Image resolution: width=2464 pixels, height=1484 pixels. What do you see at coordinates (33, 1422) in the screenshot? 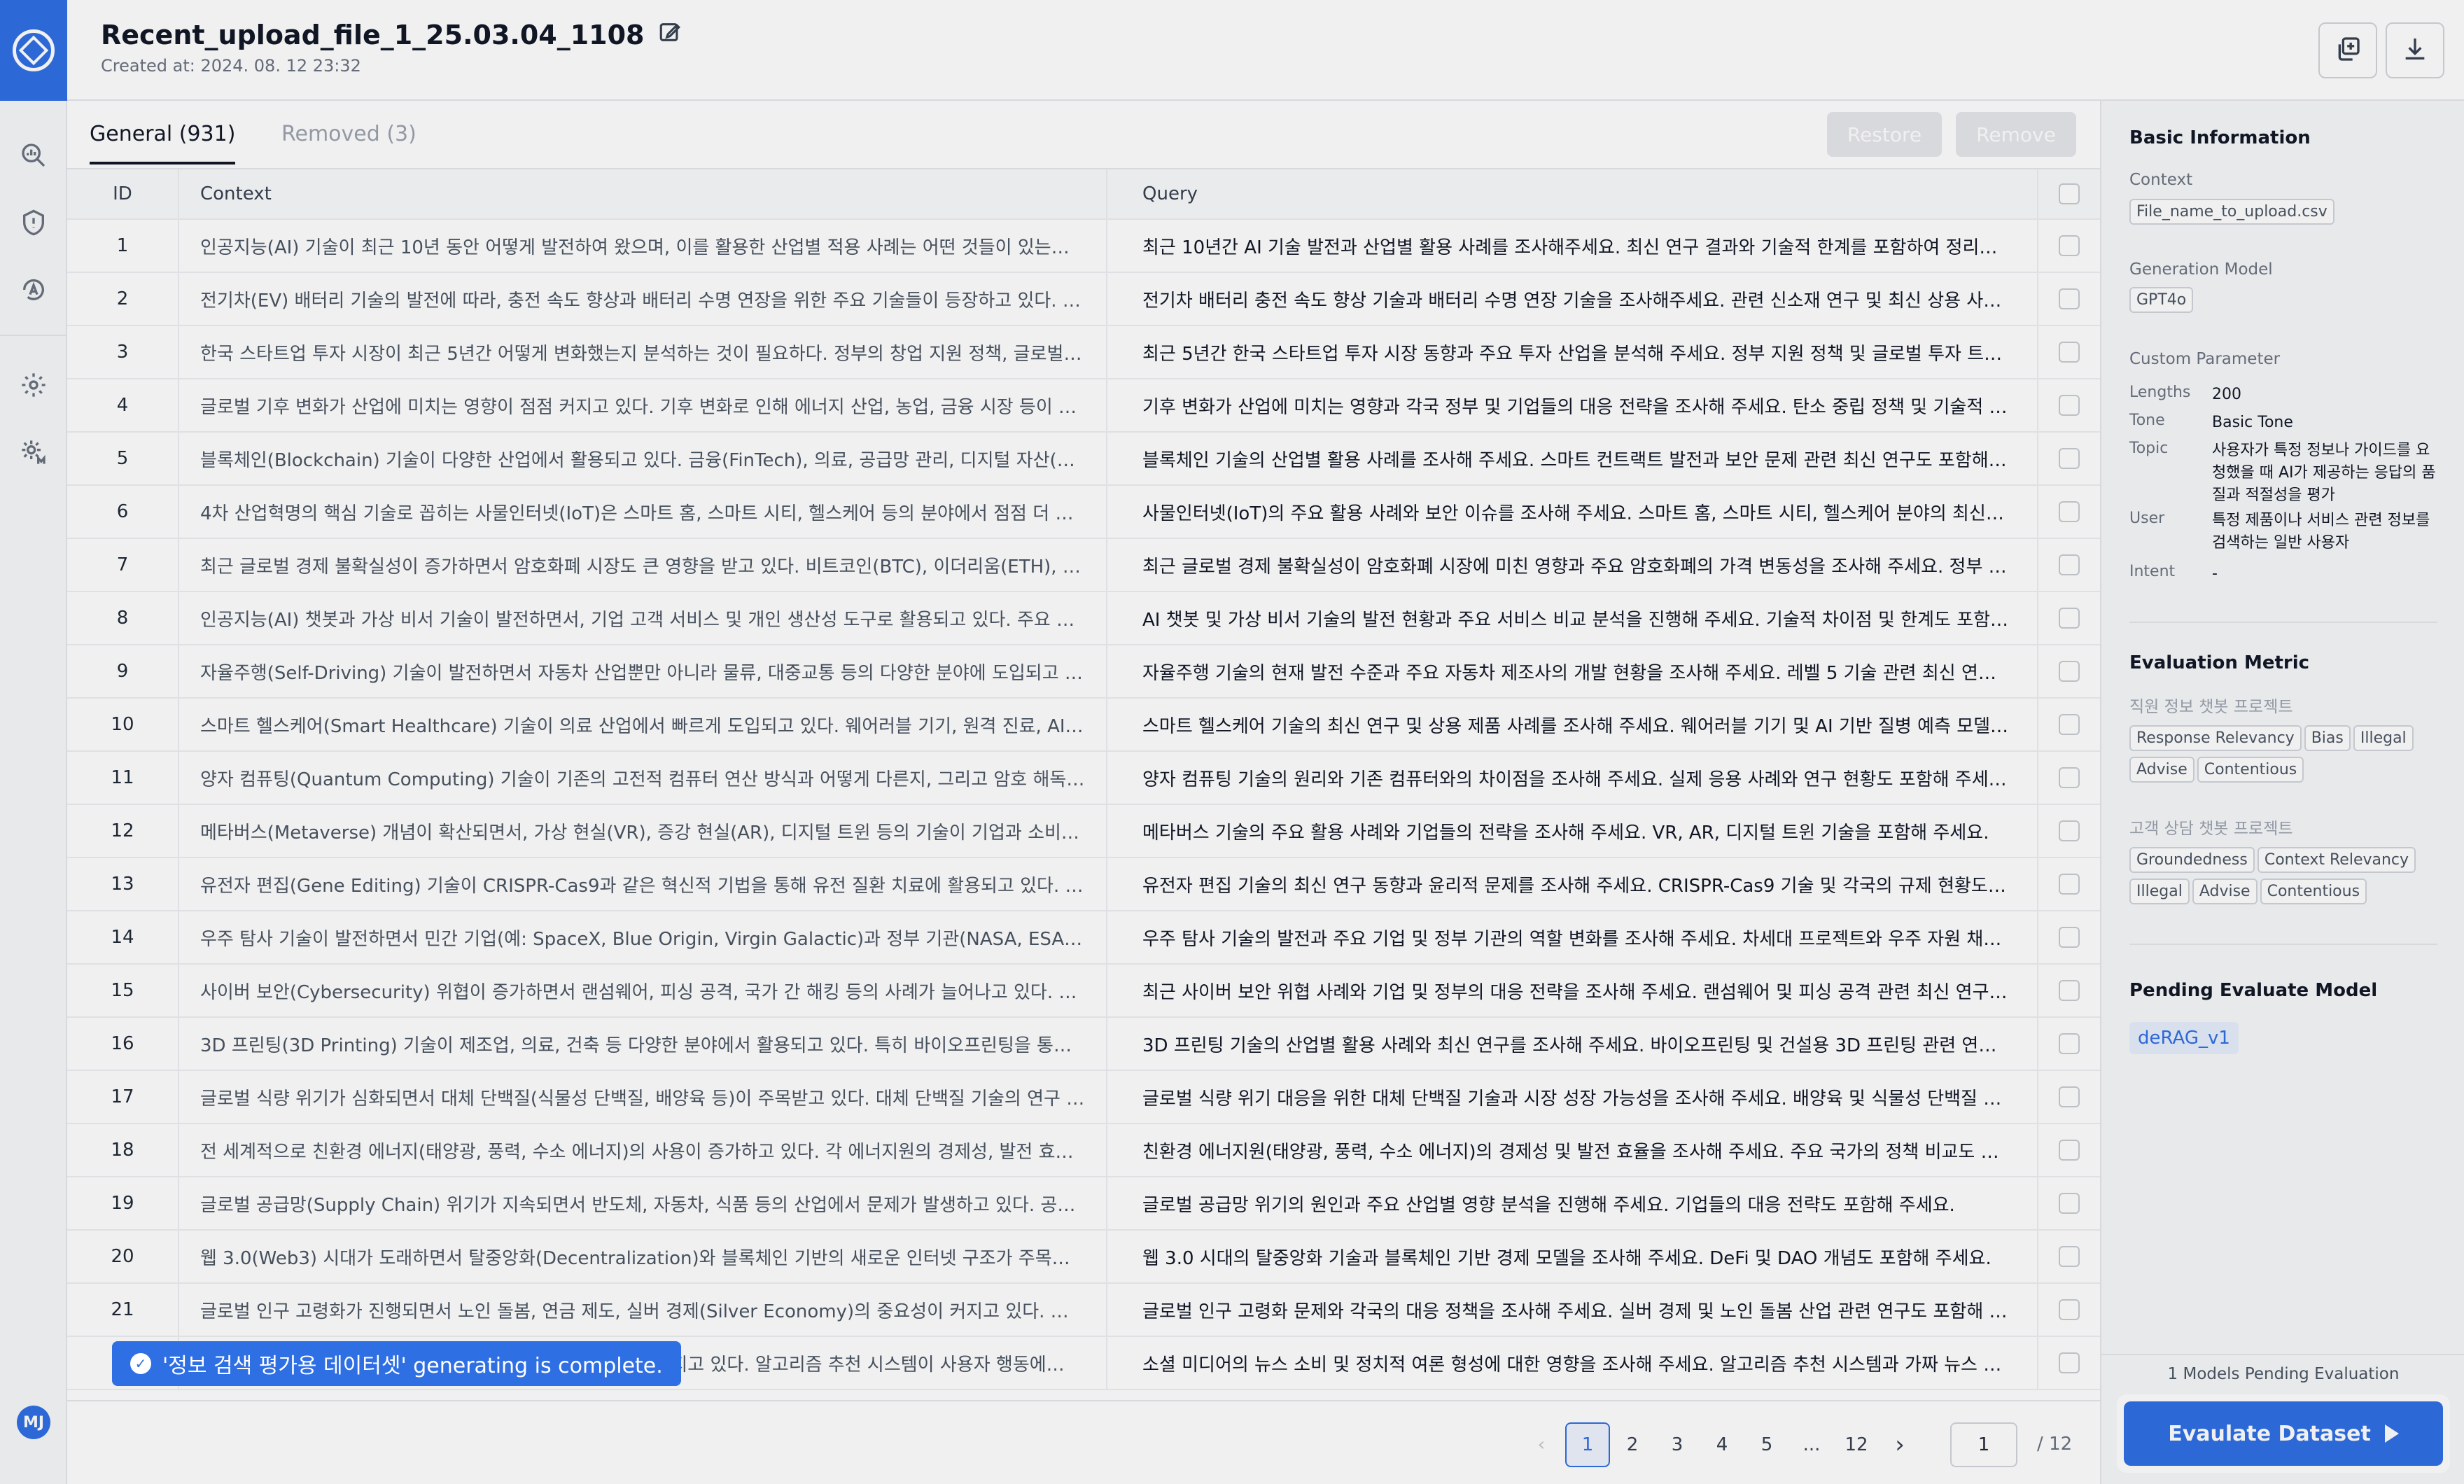
I see `user-avatar: MJ` at bounding box center [33, 1422].